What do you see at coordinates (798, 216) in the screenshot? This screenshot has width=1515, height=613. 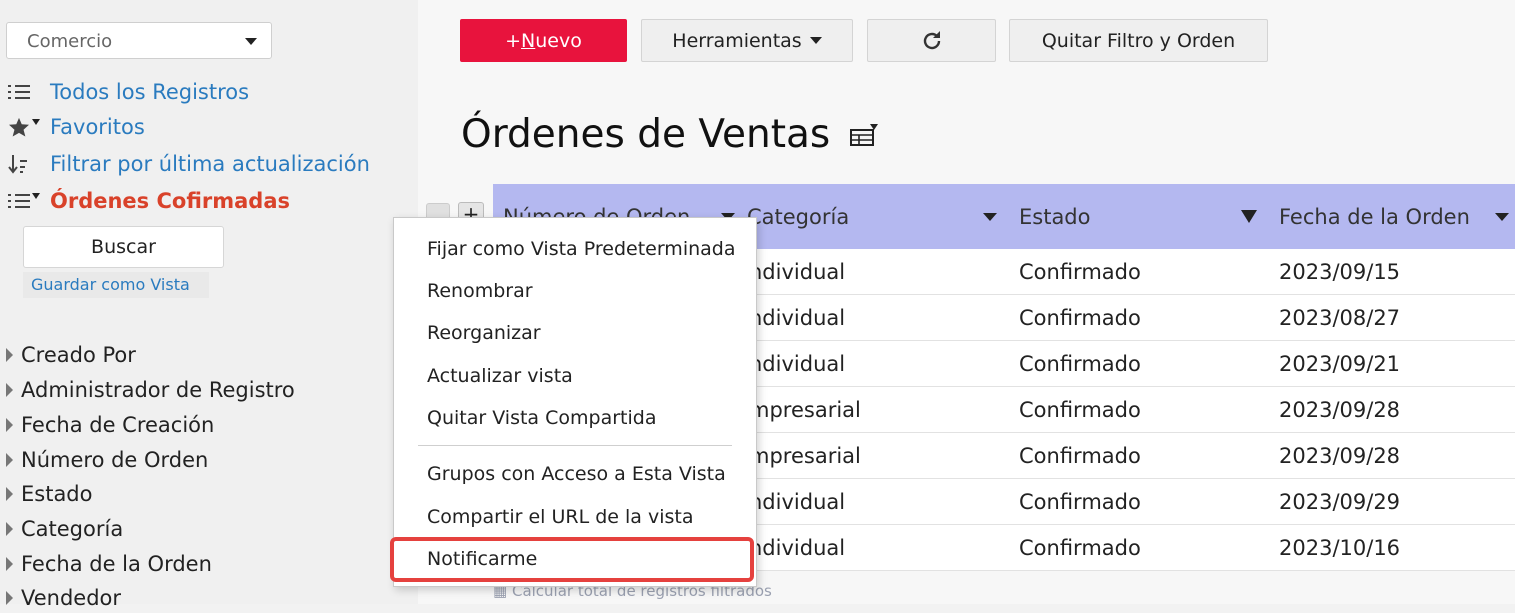 I see `column-header-label: Categoría` at bounding box center [798, 216].